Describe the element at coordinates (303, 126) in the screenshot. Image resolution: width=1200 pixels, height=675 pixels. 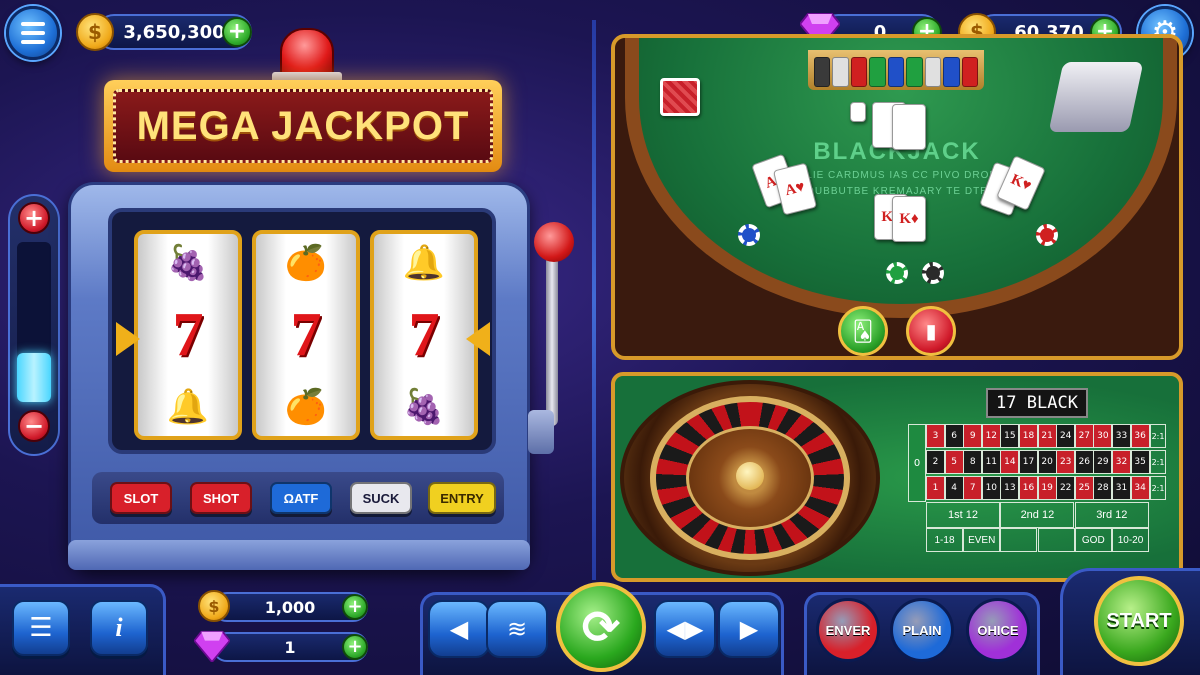
I see `jackpot-sign: MEGA JACKPOT` at that location.